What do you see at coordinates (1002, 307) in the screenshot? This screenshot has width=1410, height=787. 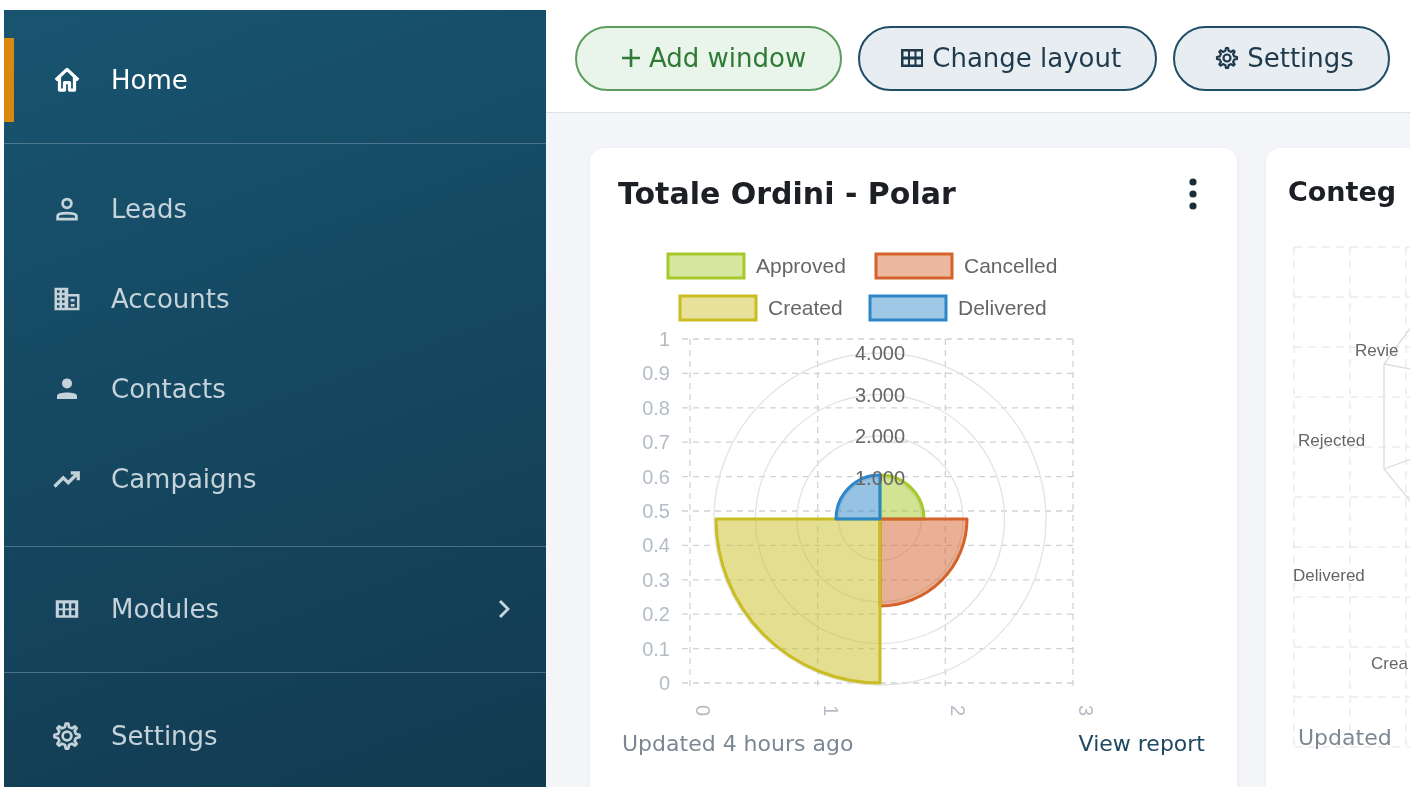 I see `legend-label: Delivered` at bounding box center [1002, 307].